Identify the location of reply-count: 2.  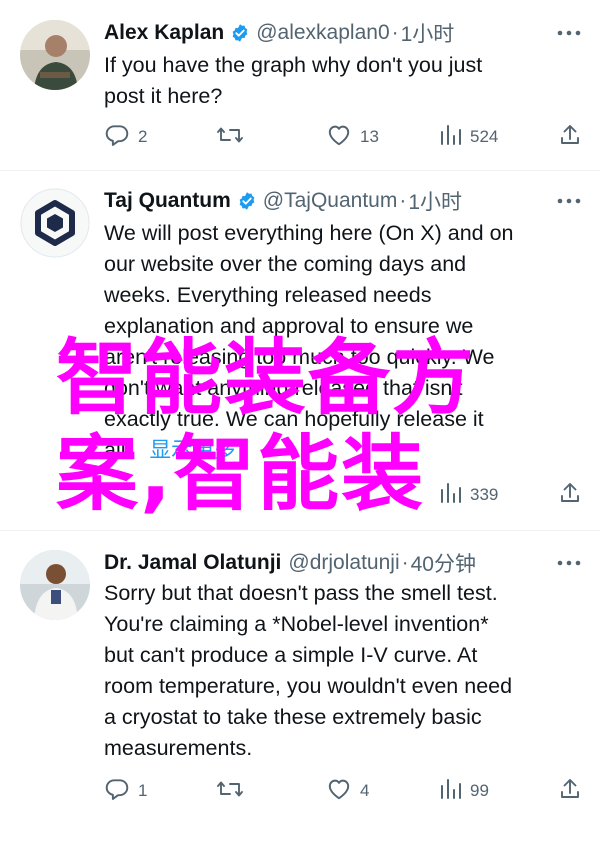
(143, 136).